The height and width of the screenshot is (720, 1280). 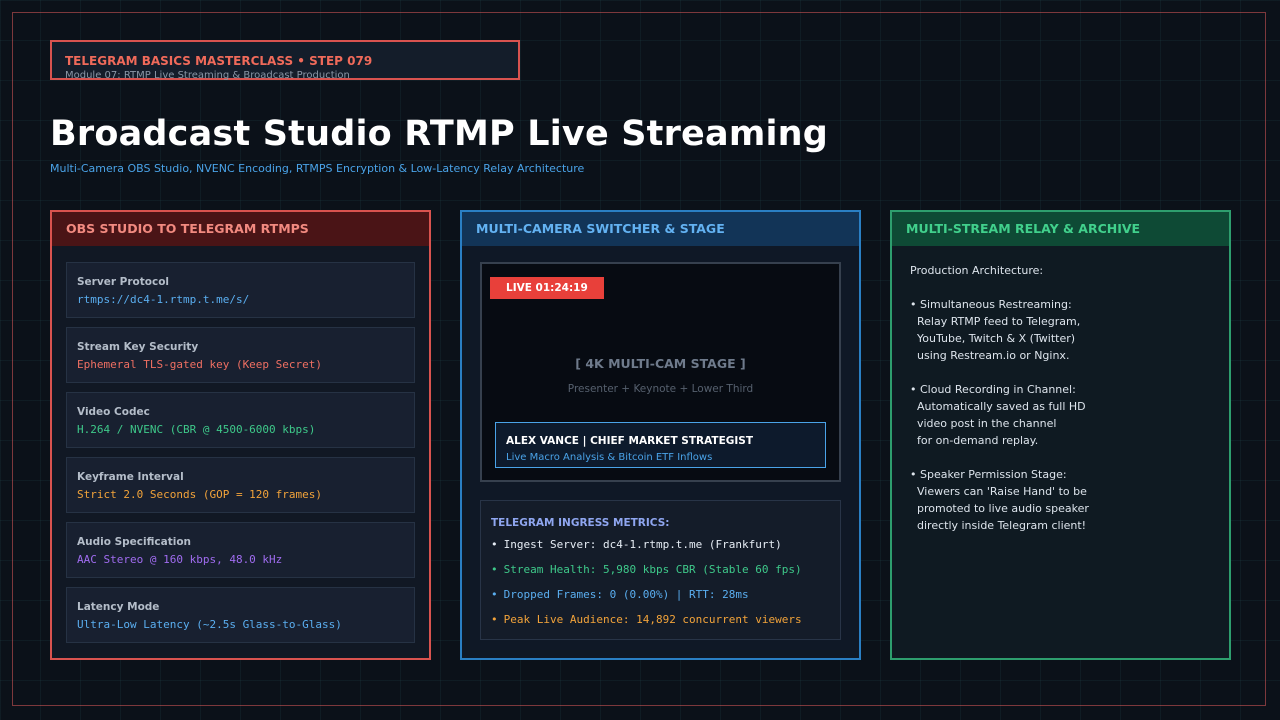 What do you see at coordinates (974, 440) in the screenshot?
I see `architecture-line: for on-demand replay.` at bounding box center [974, 440].